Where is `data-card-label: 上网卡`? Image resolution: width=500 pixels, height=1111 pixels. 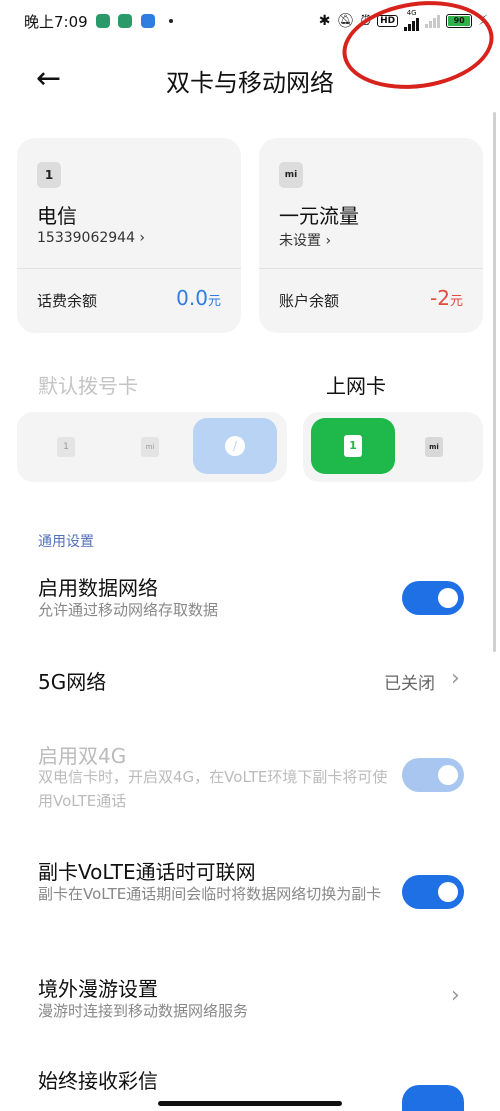 data-card-label: 上网卡 is located at coordinates (356, 386).